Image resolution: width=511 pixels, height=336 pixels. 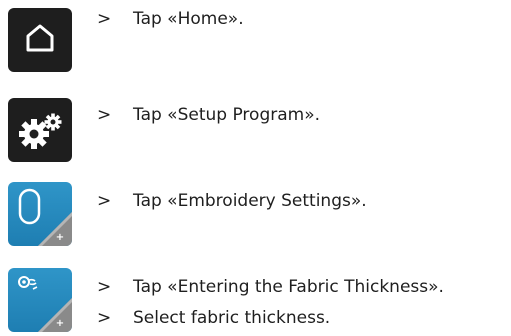 I want to click on embroidery-settings-button: +, so click(x=40, y=214).